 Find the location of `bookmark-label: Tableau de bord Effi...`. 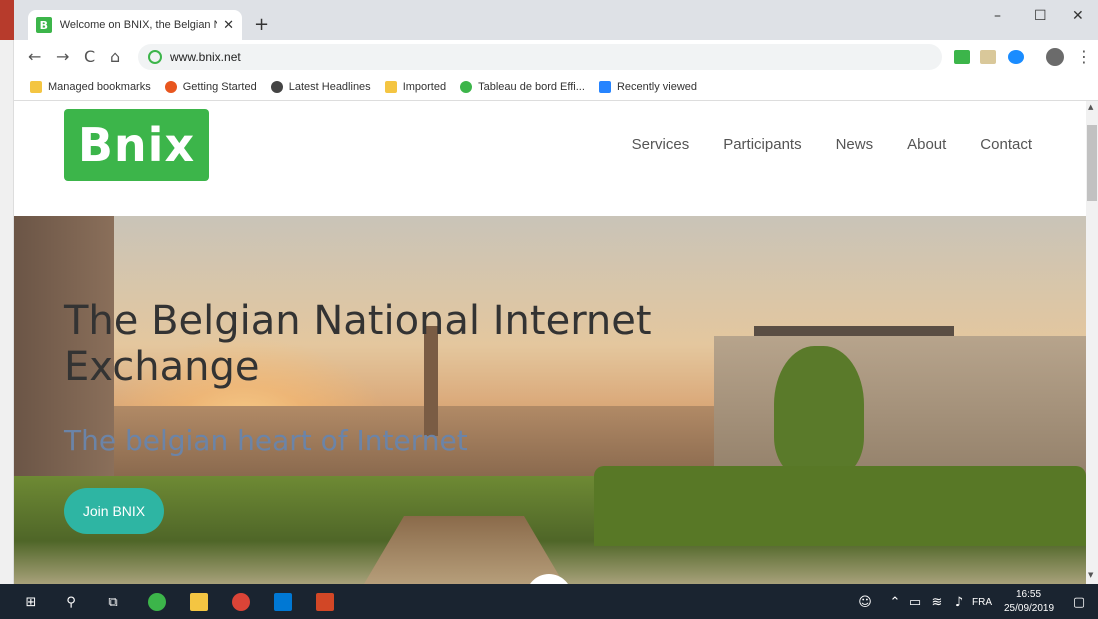

bookmark-label: Tableau de bord Effi... is located at coordinates (531, 87).